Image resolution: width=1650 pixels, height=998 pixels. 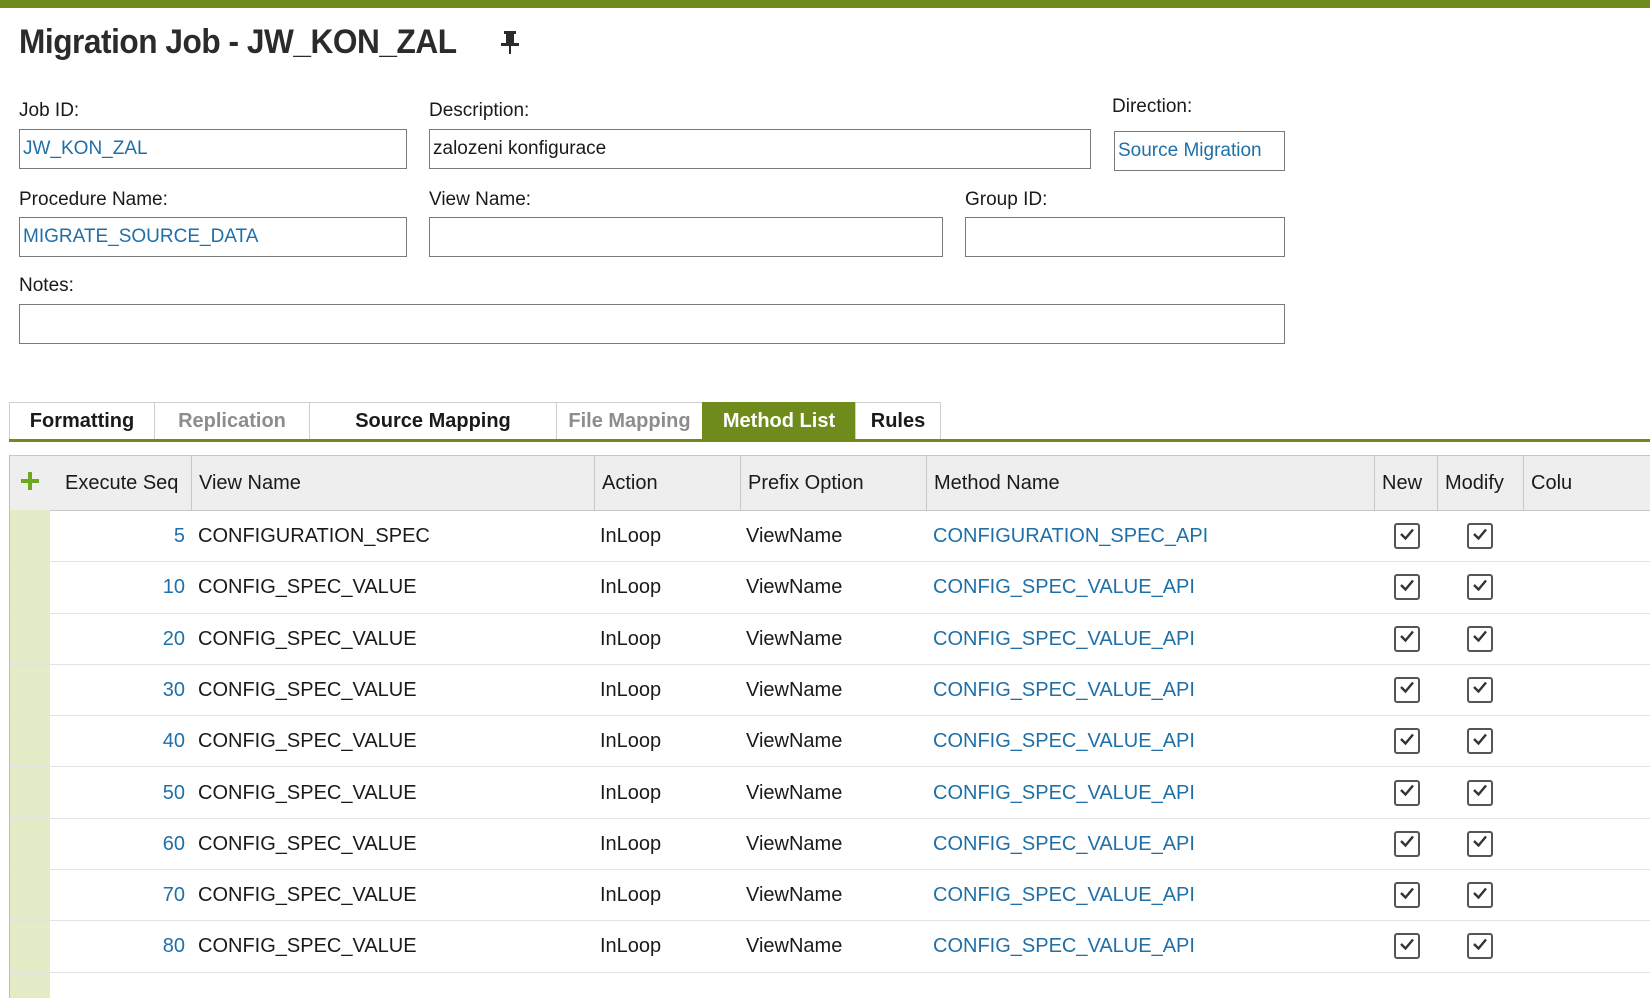 I want to click on add-row-button, so click(x=30, y=483).